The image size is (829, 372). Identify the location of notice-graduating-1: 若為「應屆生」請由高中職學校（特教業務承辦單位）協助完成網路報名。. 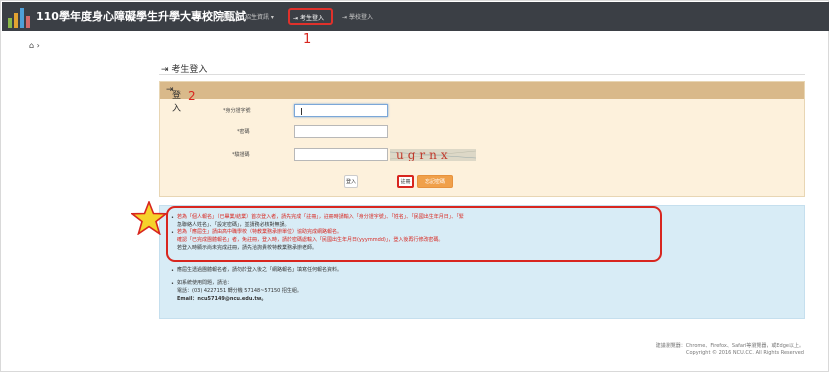
(260, 232).